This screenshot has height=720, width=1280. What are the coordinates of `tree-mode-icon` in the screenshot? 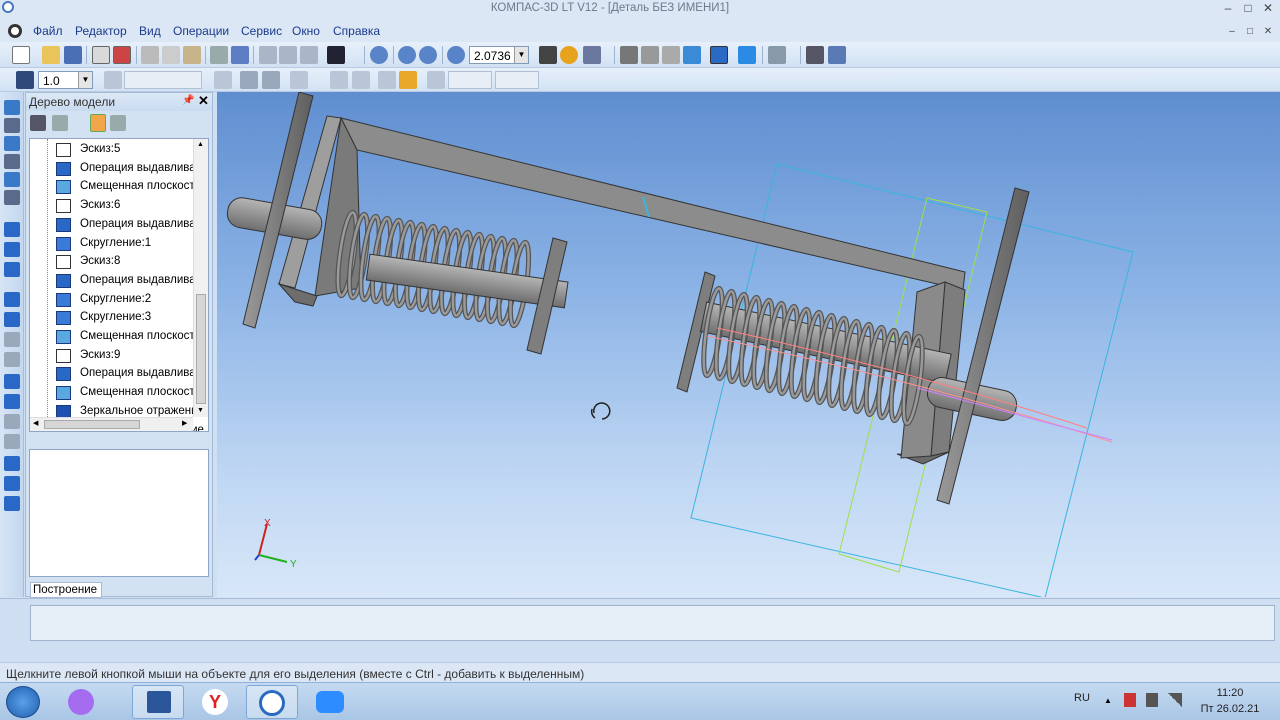 It's located at (98, 123).